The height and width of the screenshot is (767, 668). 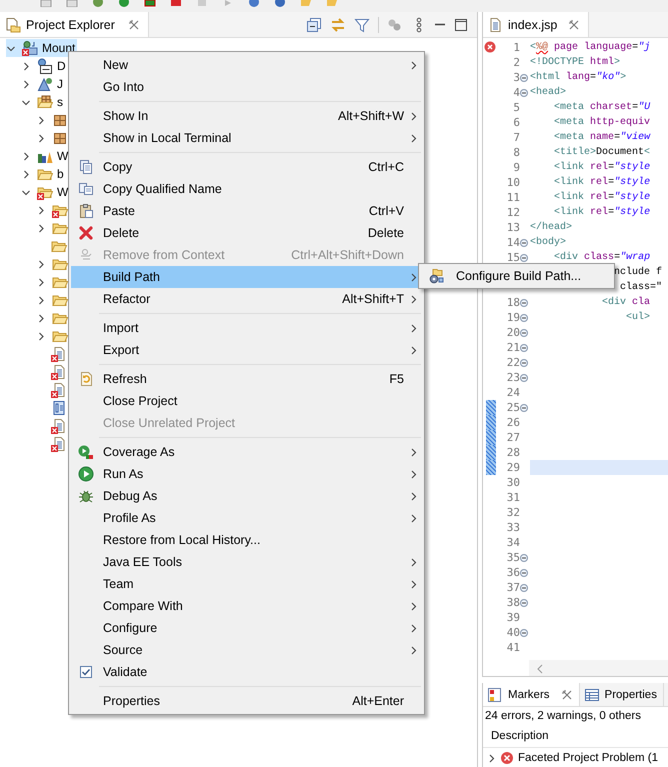 I want to click on menu-item: Run As, so click(x=246, y=474).